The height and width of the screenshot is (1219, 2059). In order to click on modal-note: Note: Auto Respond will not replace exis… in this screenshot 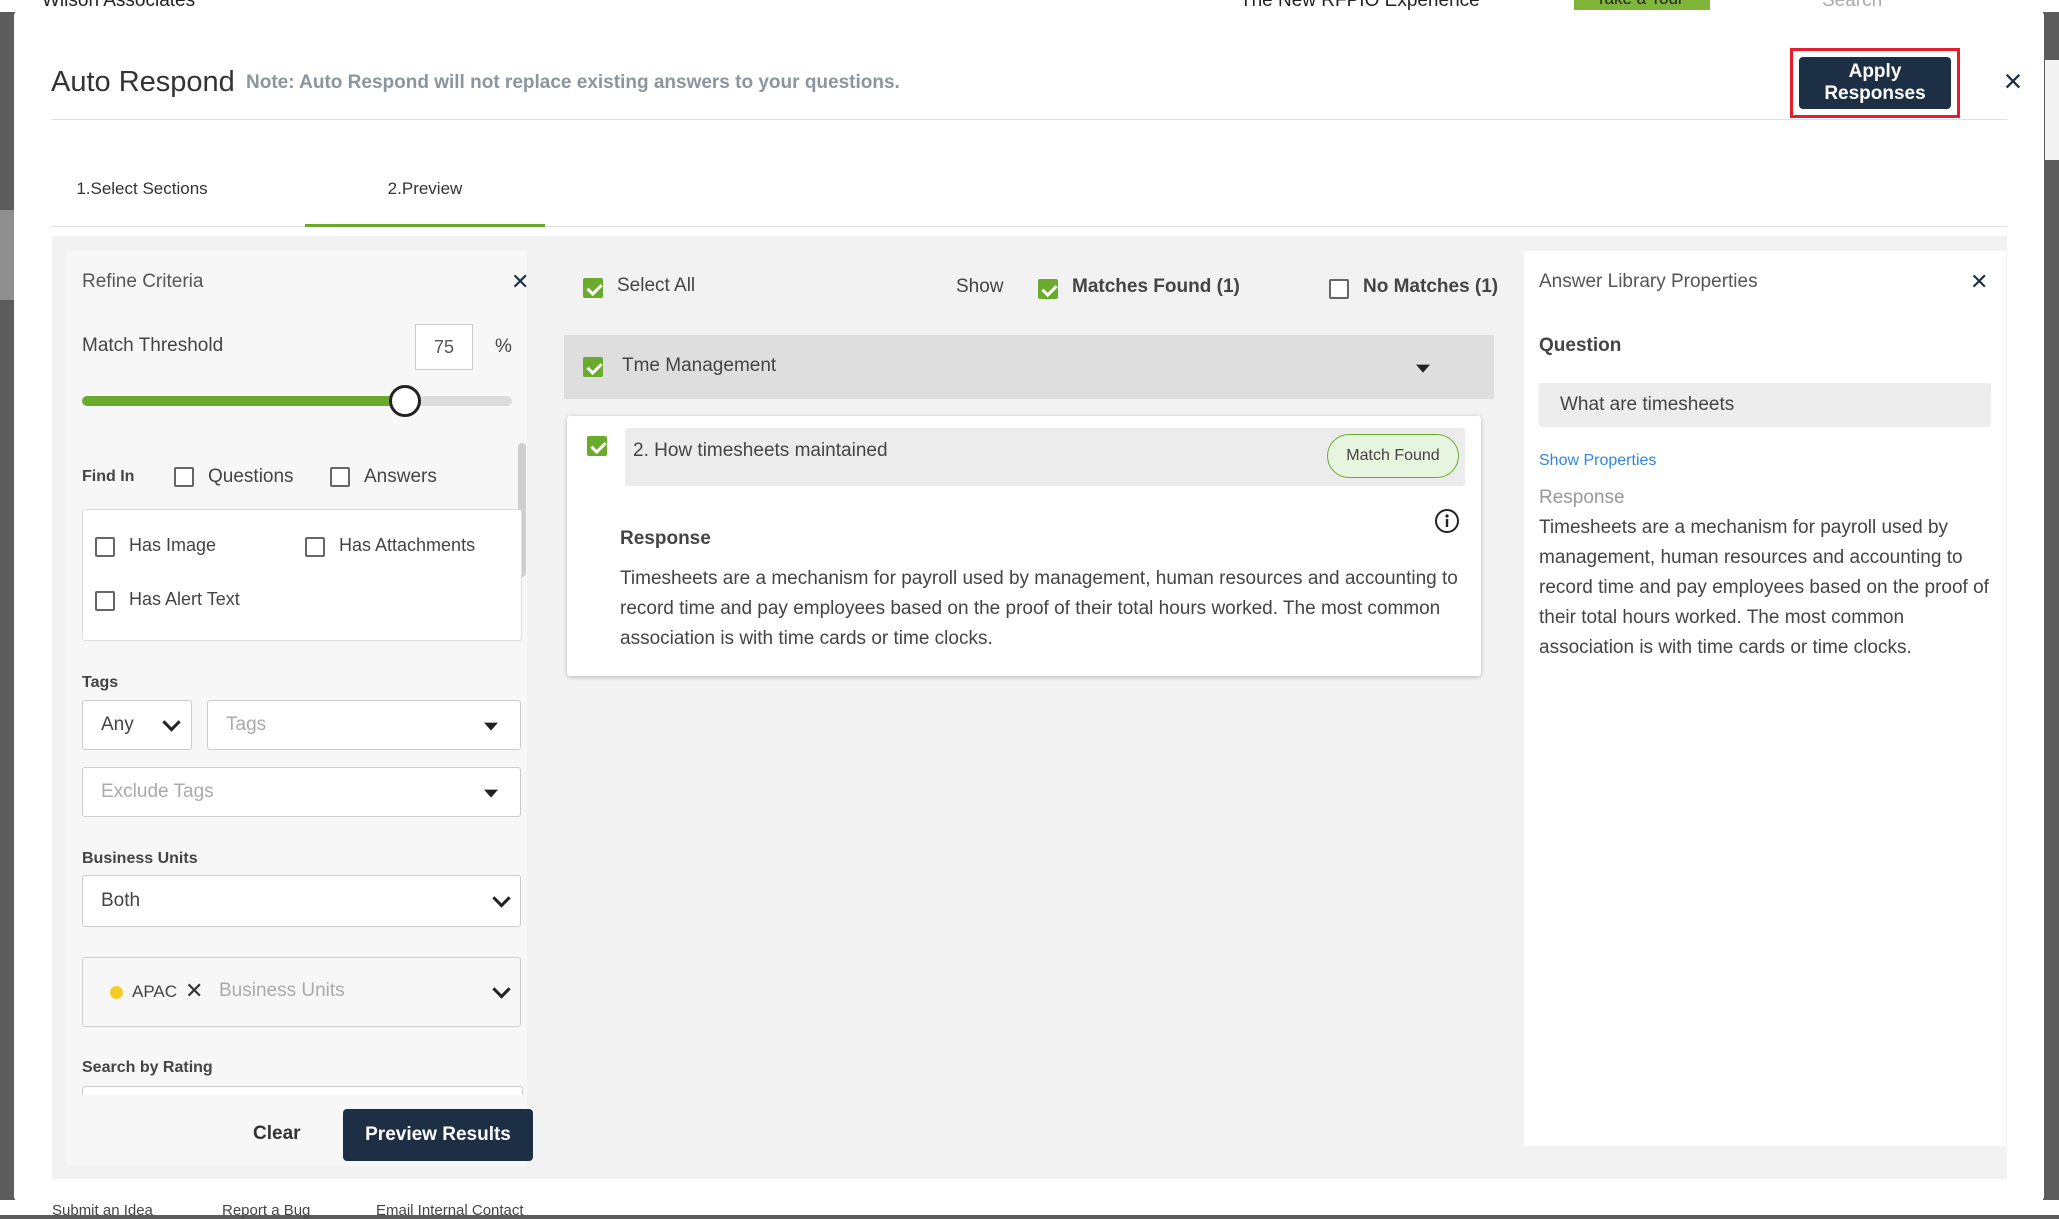, I will do `click(573, 82)`.